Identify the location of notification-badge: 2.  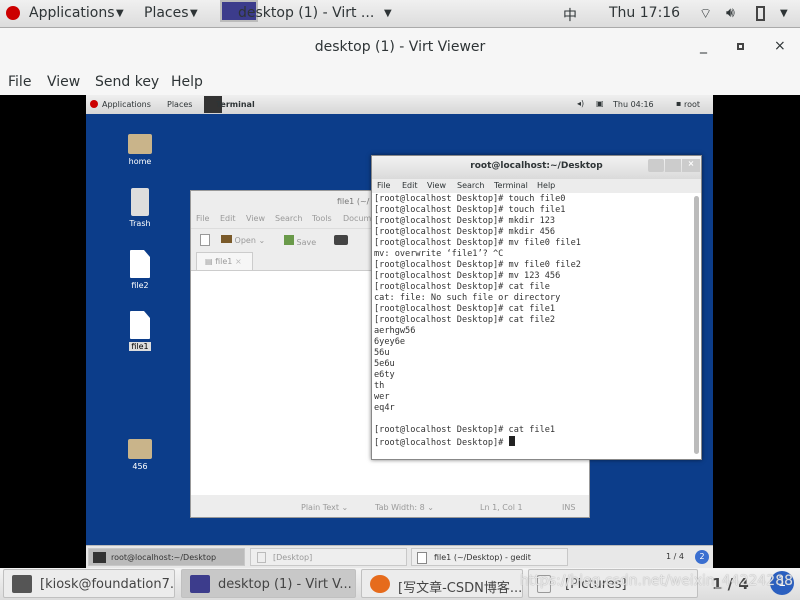
(702, 557).